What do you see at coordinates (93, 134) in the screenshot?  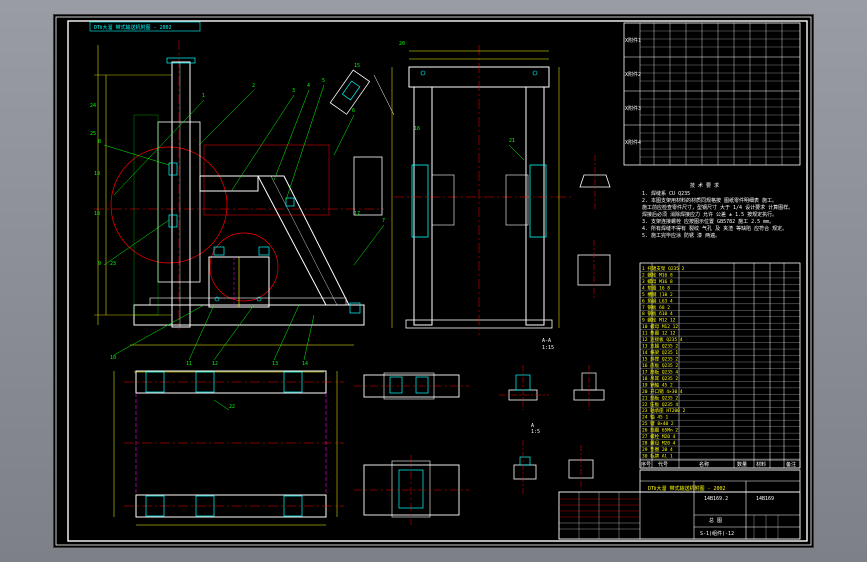 I see `leader-number: 25` at bounding box center [93, 134].